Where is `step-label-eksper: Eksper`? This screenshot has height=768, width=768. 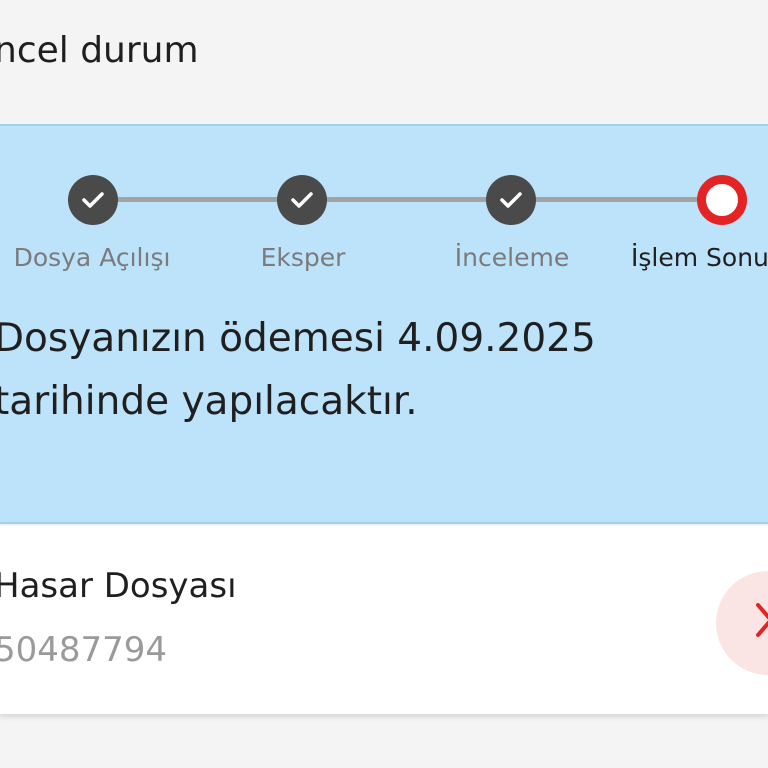
step-label-eksper: Eksper is located at coordinates (303, 257).